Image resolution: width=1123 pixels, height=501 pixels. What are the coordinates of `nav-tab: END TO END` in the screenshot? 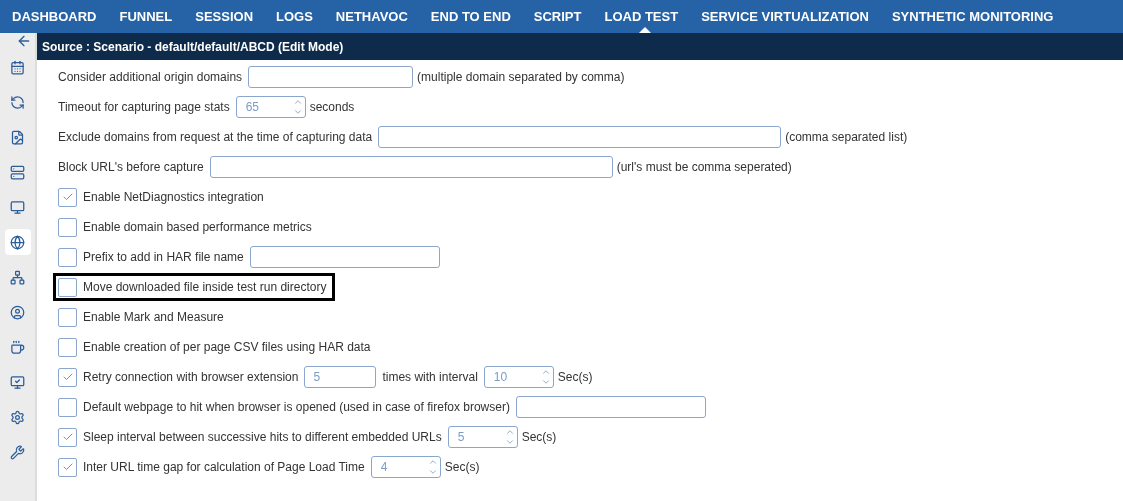 It's located at (474, 16).